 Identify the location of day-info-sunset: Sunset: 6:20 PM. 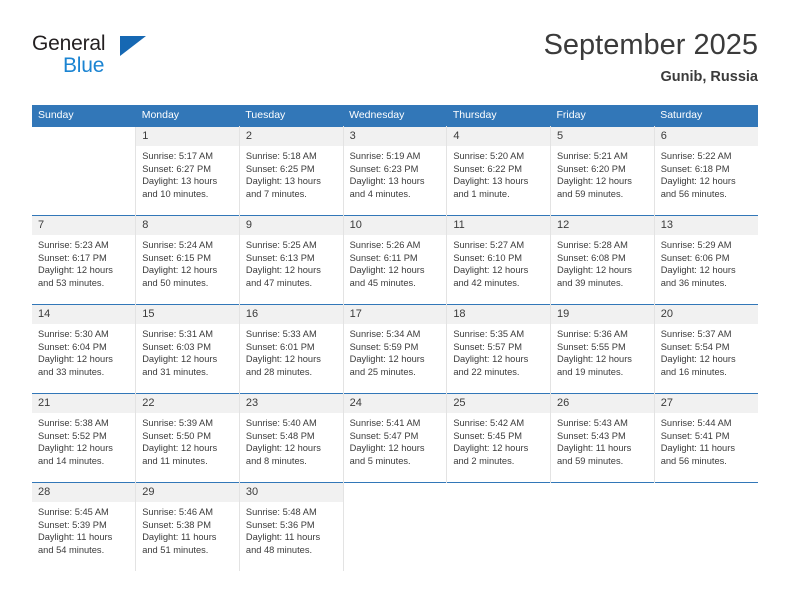
(591, 168).